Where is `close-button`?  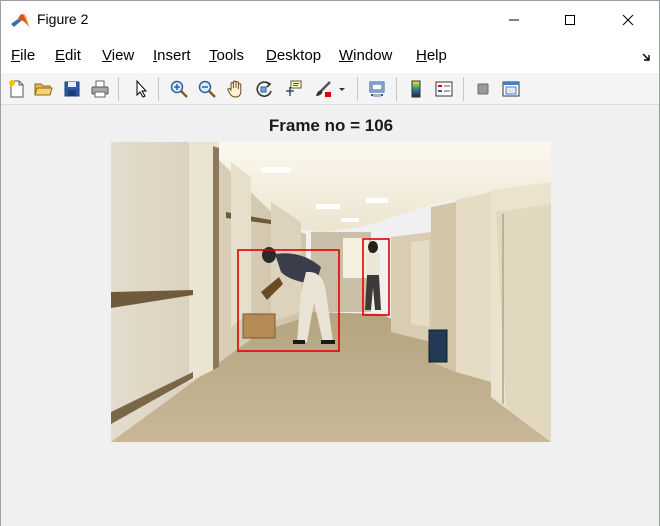
close-button is located at coordinates (628, 20).